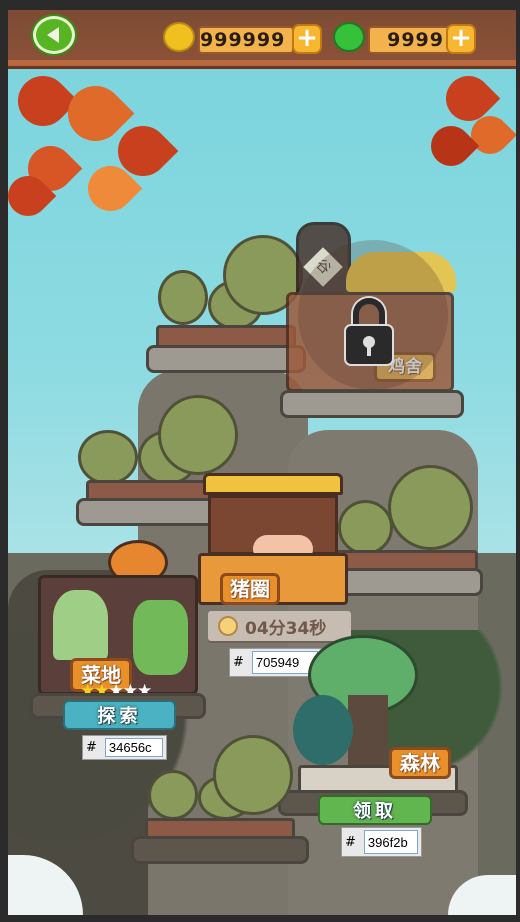 Image resolution: width=520 pixels, height=922 pixels. What do you see at coordinates (369, 333) in the screenshot?
I see `lock-icon` at bounding box center [369, 333].